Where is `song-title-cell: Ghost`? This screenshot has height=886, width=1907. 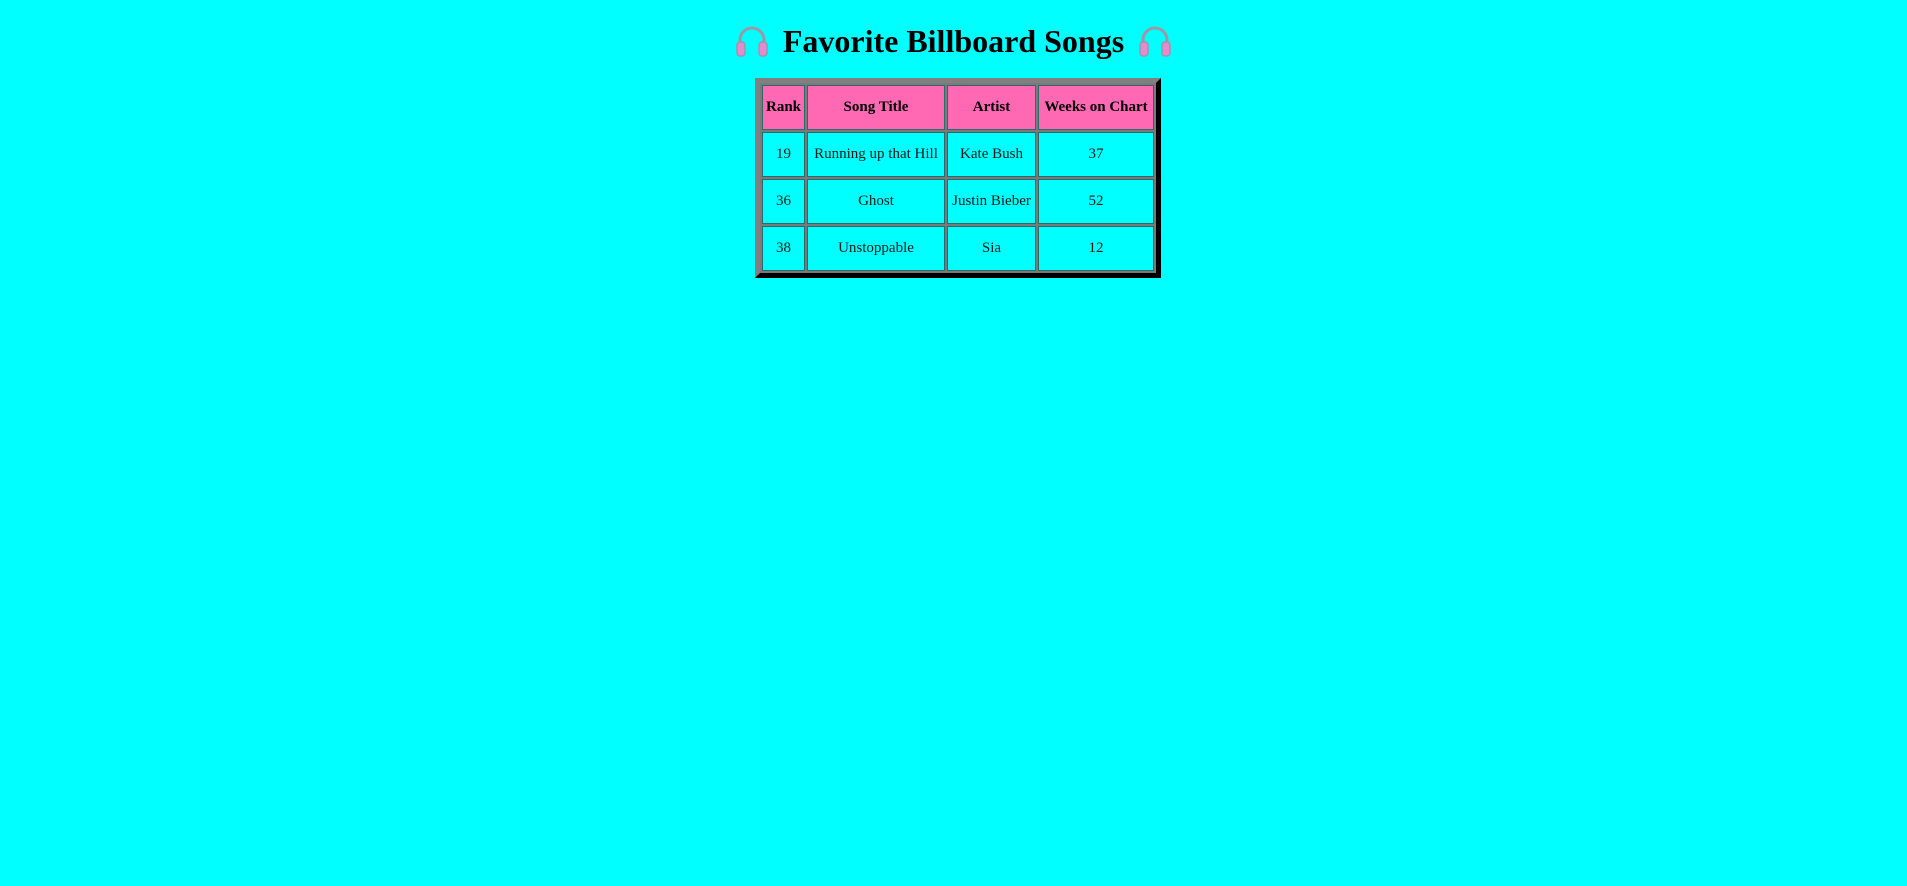 song-title-cell: Ghost is located at coordinates (876, 201).